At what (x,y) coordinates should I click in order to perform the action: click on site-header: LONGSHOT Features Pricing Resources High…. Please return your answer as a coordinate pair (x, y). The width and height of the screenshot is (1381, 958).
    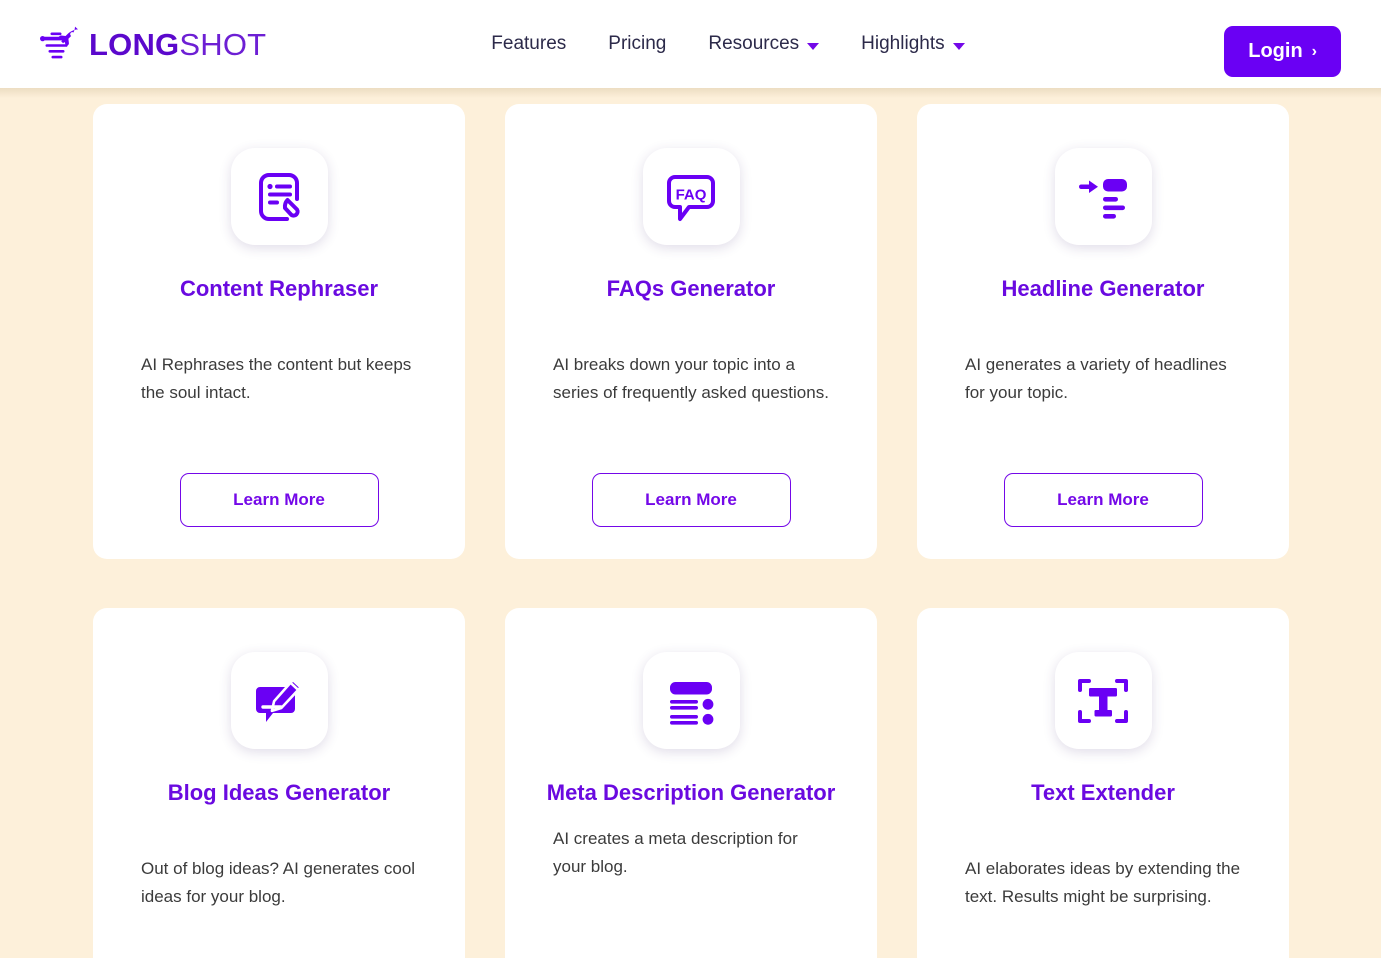
    Looking at the image, I should click on (690, 49).